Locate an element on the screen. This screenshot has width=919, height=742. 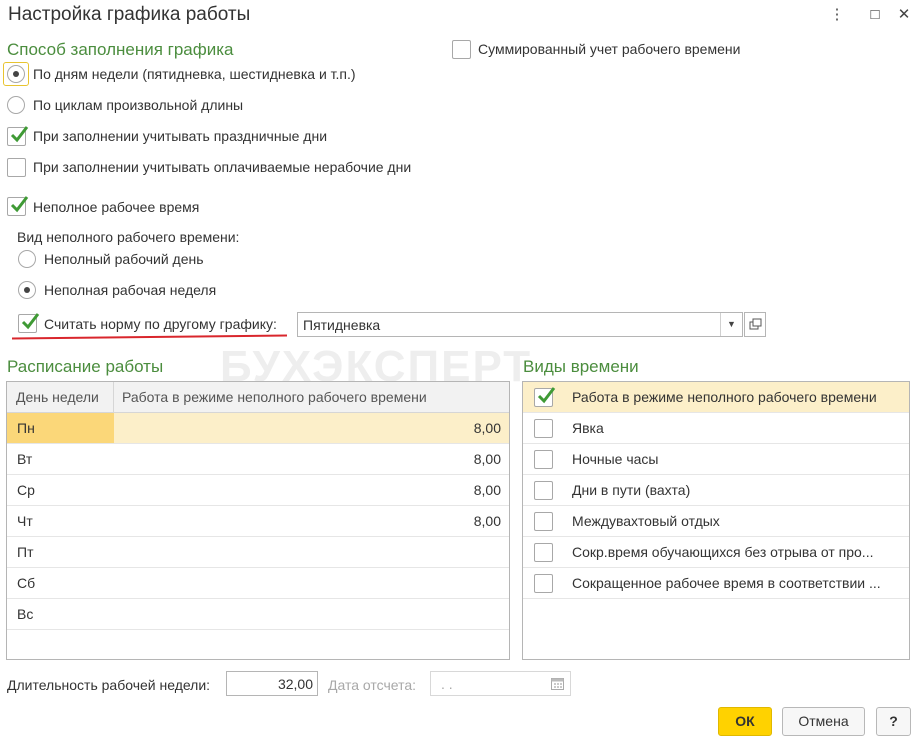
cell-day: Вс is located at coordinates (25, 614).